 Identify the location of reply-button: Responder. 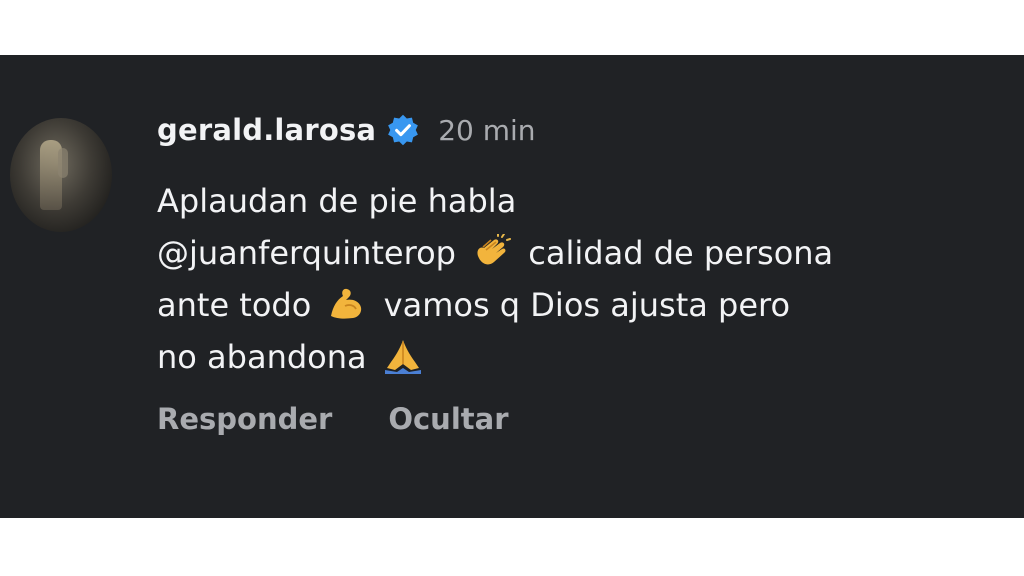
(244, 419).